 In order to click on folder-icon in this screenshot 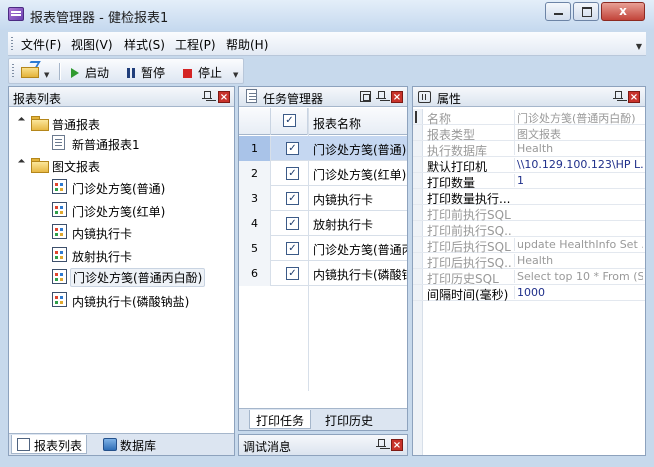, I will do `click(40, 165)`.